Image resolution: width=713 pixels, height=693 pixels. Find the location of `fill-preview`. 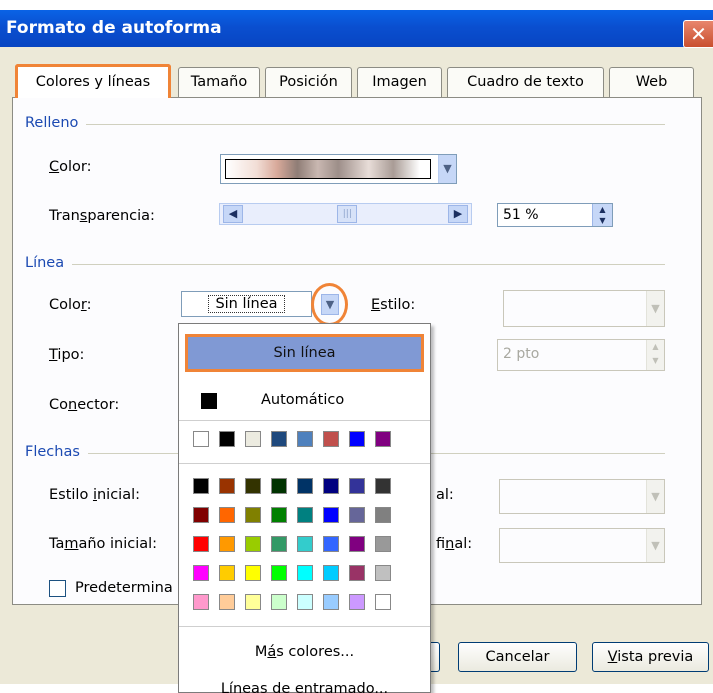

fill-preview is located at coordinates (328, 169).